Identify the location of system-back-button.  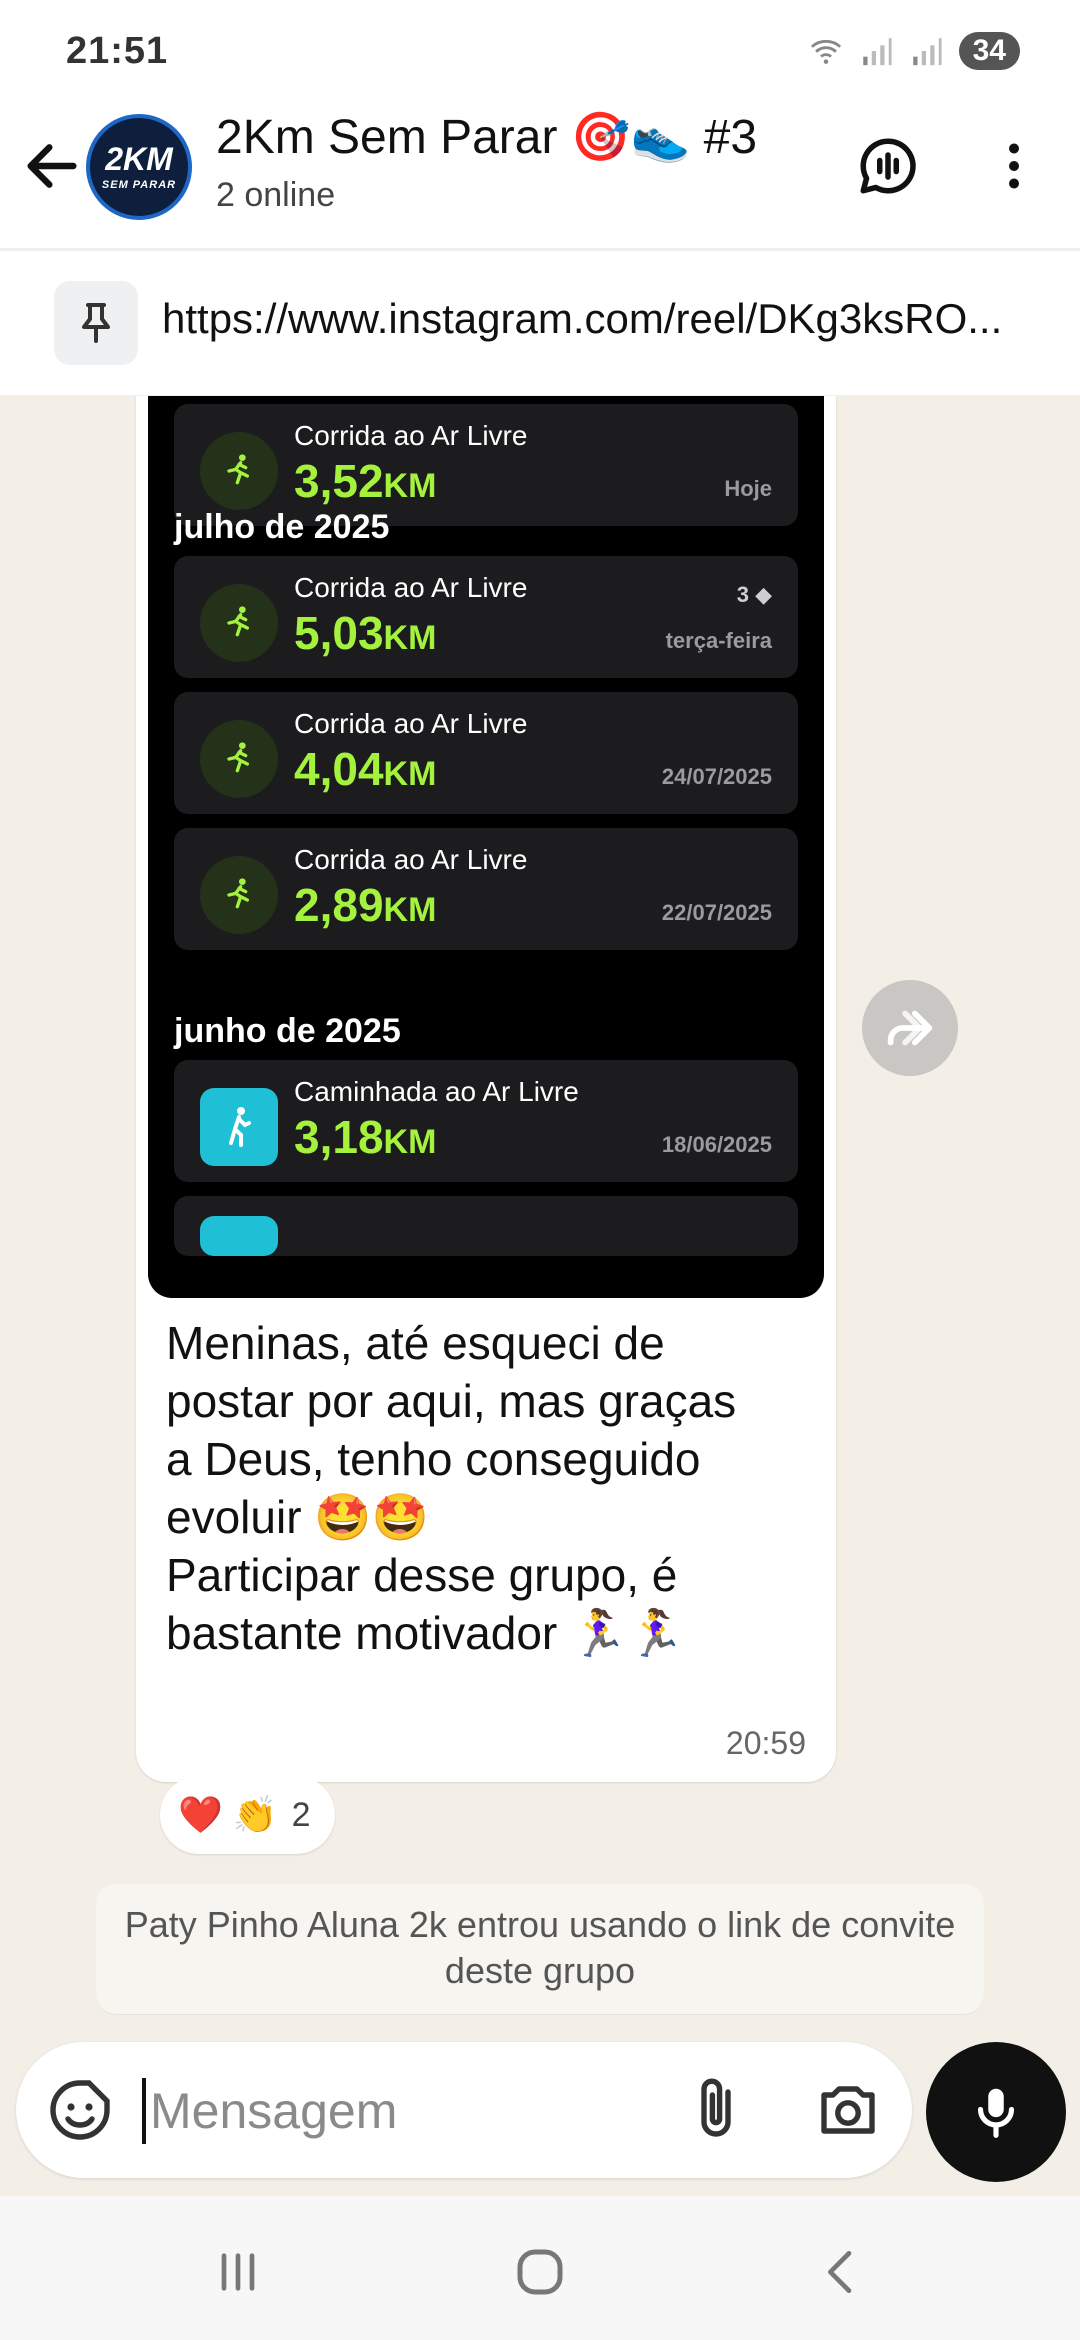
(842, 2272).